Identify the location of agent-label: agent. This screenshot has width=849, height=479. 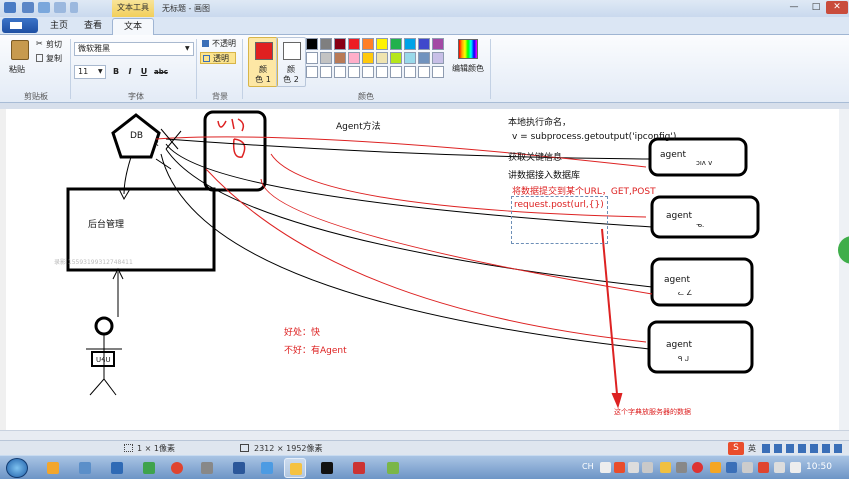
(673, 155).